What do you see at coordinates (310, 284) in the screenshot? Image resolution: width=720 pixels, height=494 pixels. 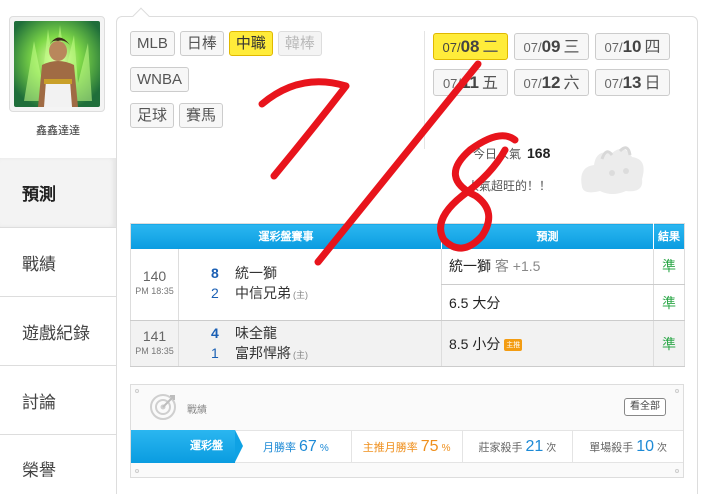 I see `matchup-cell: 8 統一獅 2 中信兄弟 (主)` at bounding box center [310, 284].